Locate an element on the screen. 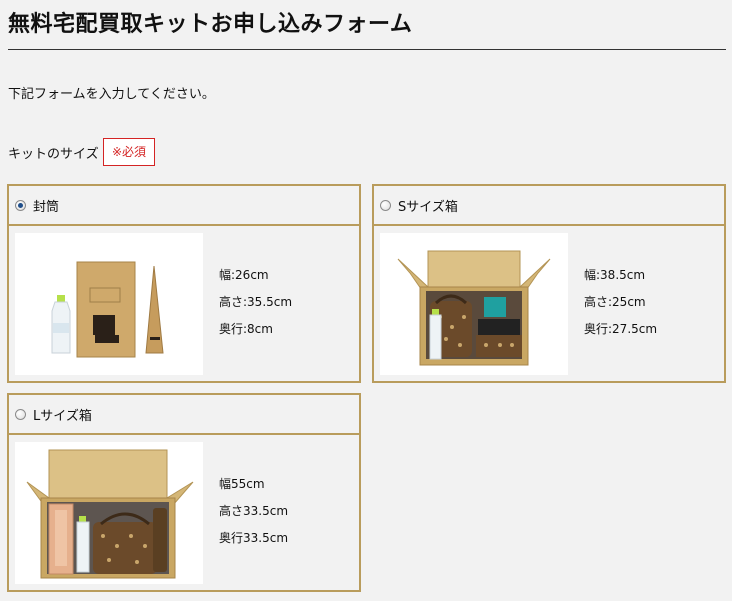 This screenshot has height=601, width=732. large-box-radio is located at coordinates (20, 414).